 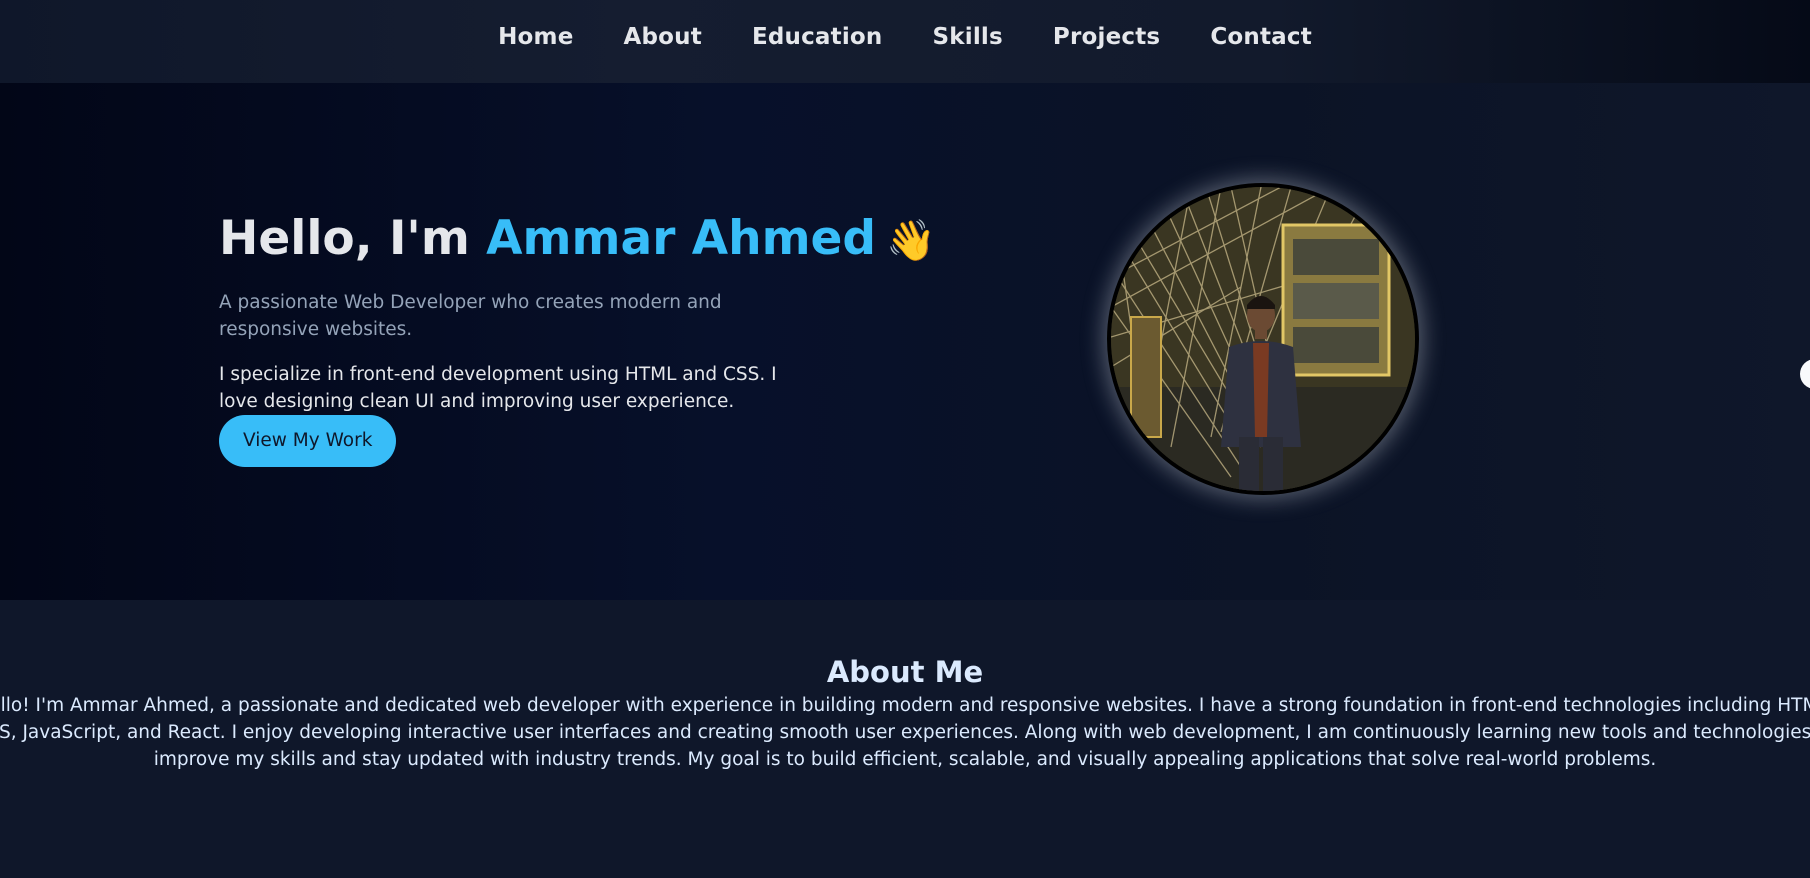 I want to click on view-my-work-button: View My Work, so click(x=308, y=440).